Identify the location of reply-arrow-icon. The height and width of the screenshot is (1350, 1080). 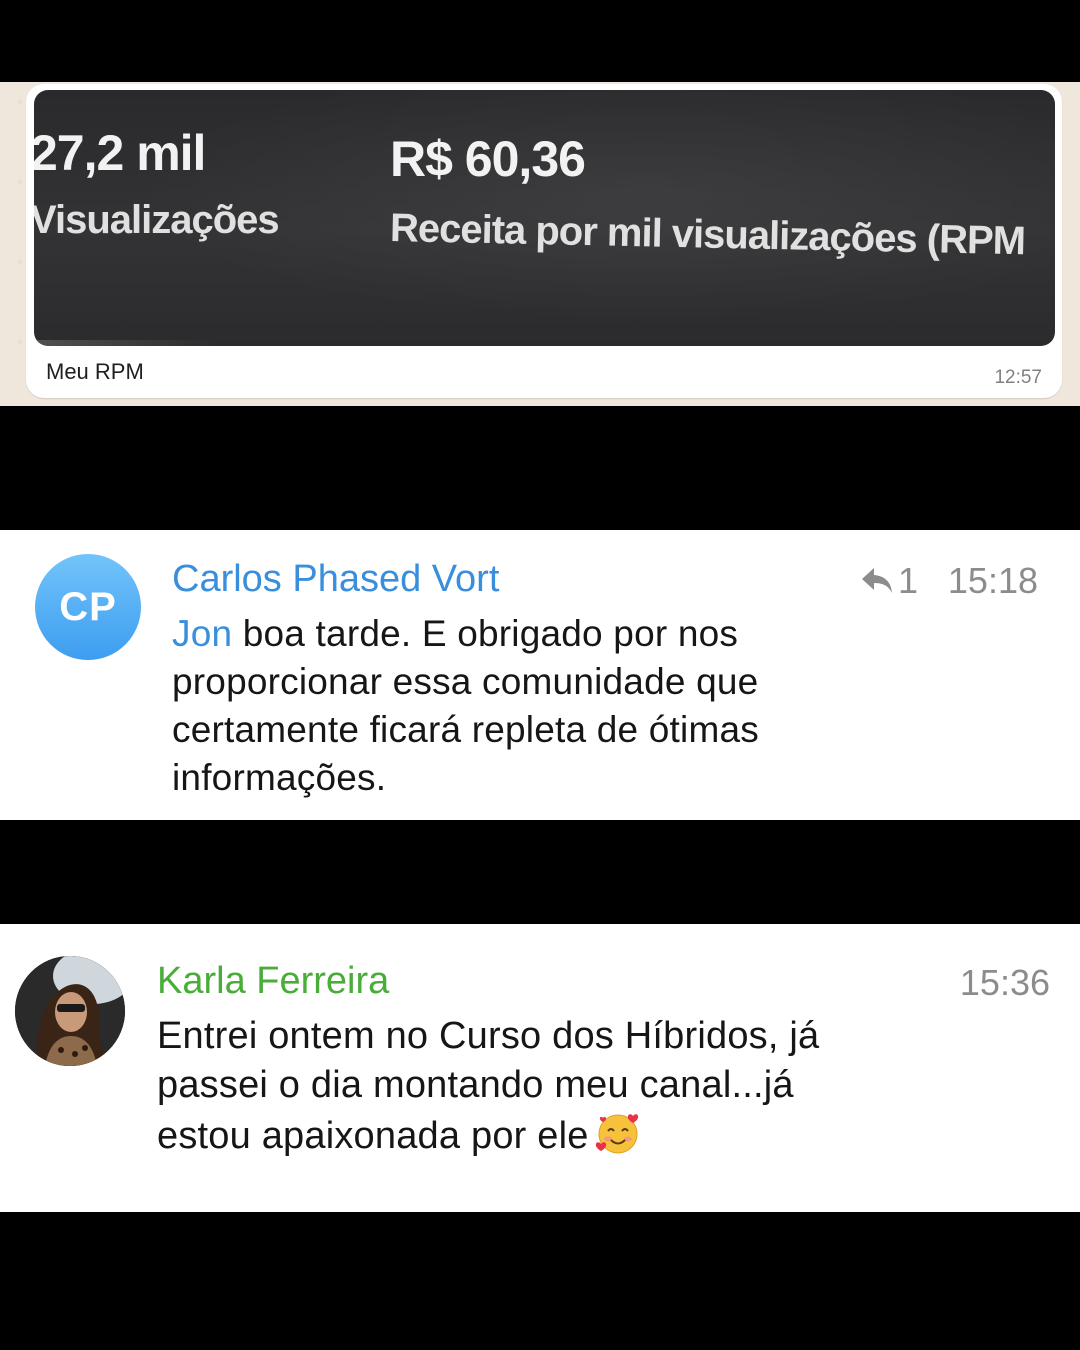
(876, 580).